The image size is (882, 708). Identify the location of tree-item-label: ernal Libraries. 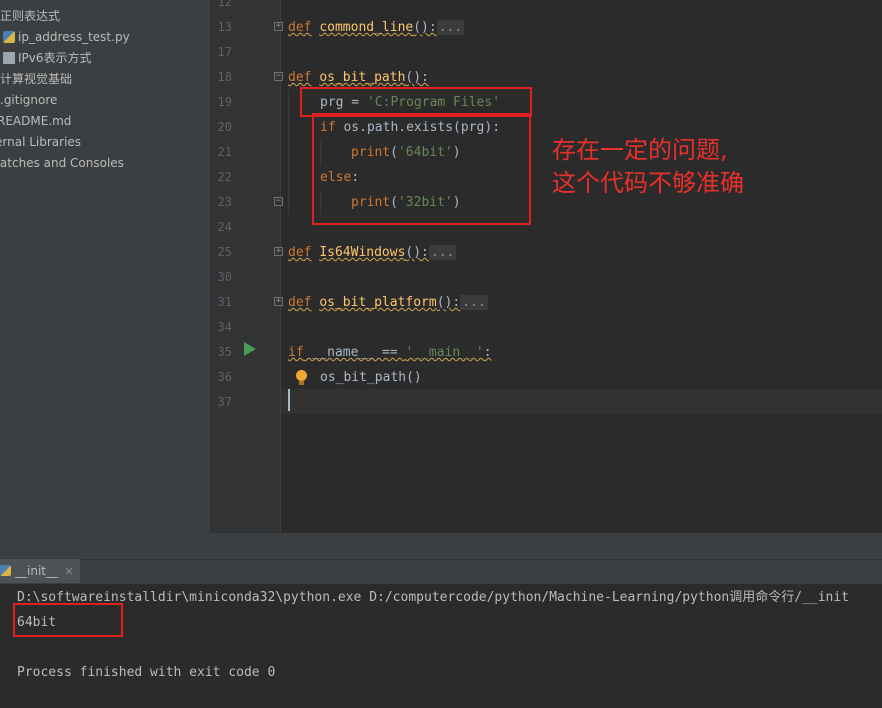
(41, 142).